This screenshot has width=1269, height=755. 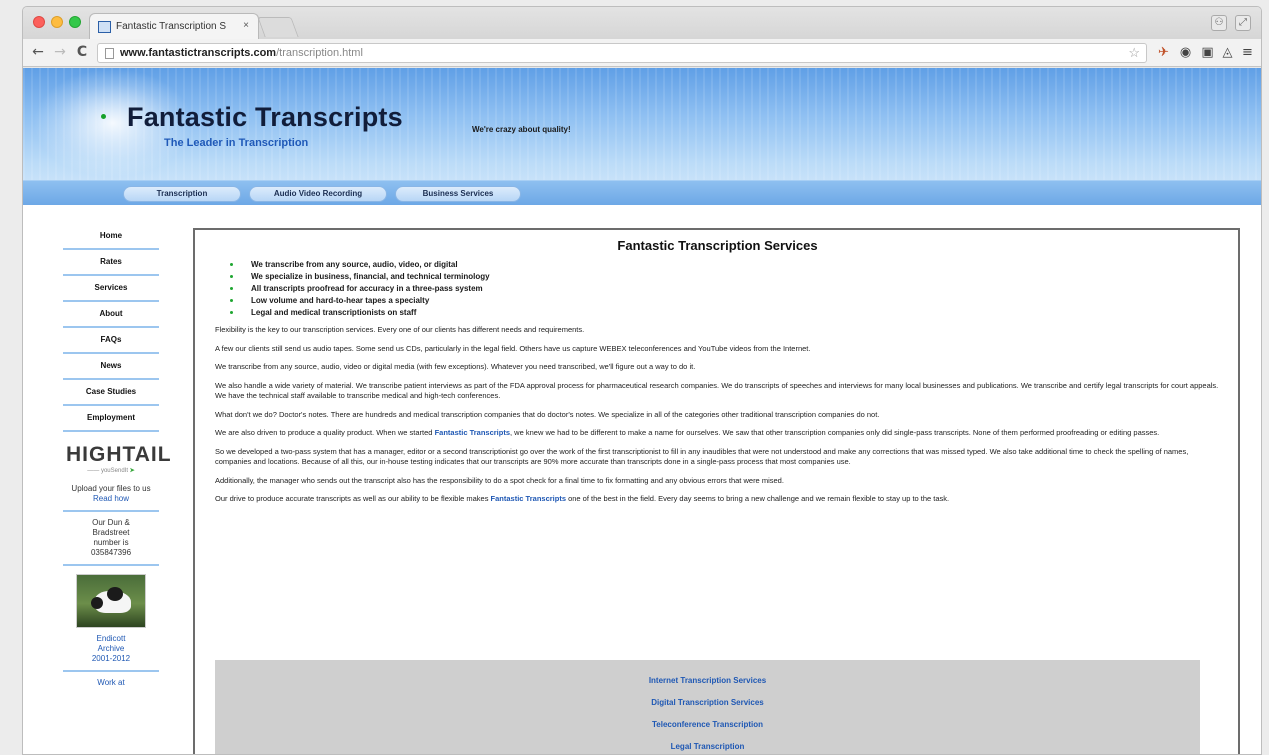 What do you see at coordinates (265, 117) in the screenshot?
I see `site-title: Fantastic Transcripts` at bounding box center [265, 117].